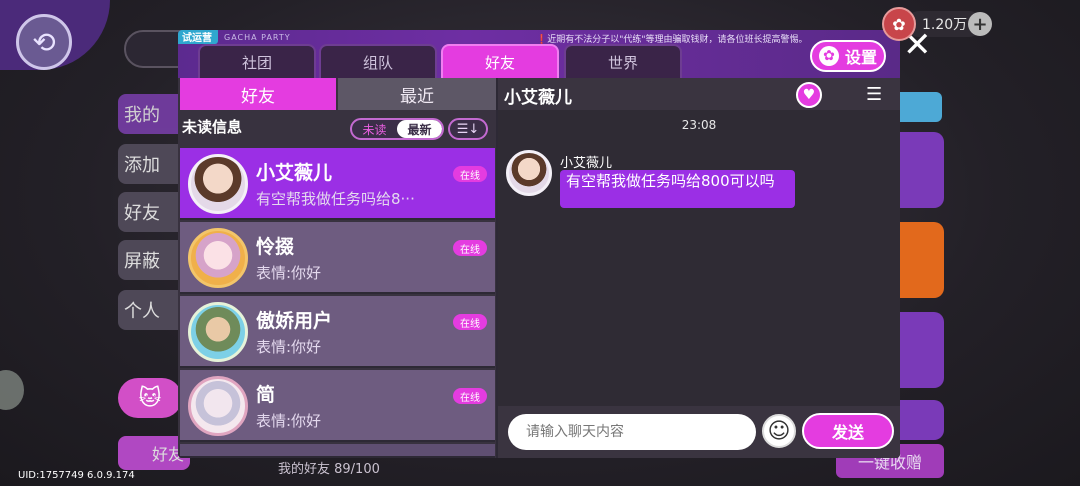  Describe the element at coordinates (374, 129) in the screenshot. I see `toggle-unread: 未读` at that location.